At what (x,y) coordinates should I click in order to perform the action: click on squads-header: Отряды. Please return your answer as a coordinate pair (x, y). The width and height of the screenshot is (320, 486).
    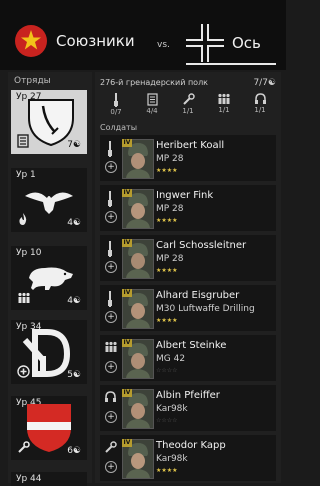
    Looking at the image, I should click on (32, 81).